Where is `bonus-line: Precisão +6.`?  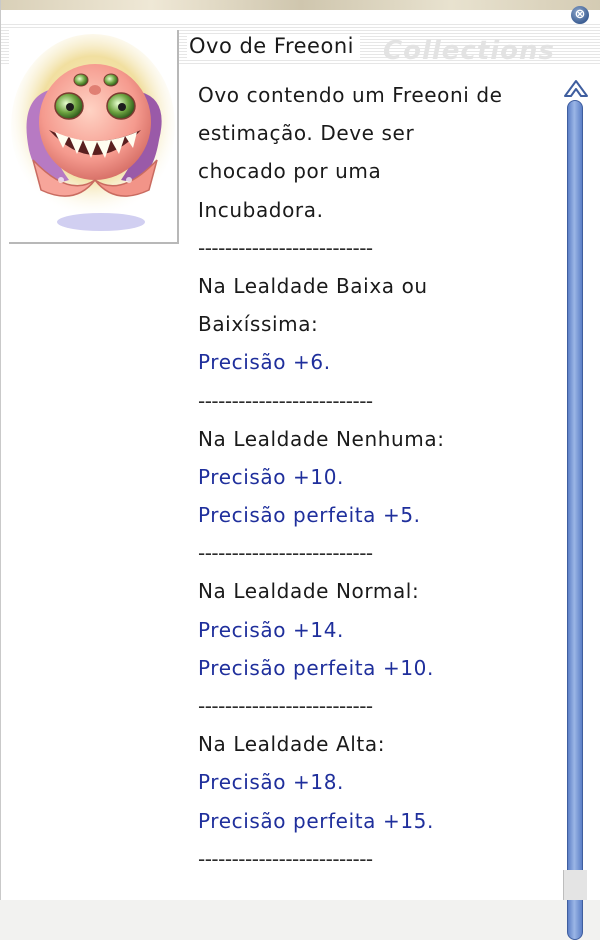
bonus-line: Precisão +6. is located at coordinates (264, 362).